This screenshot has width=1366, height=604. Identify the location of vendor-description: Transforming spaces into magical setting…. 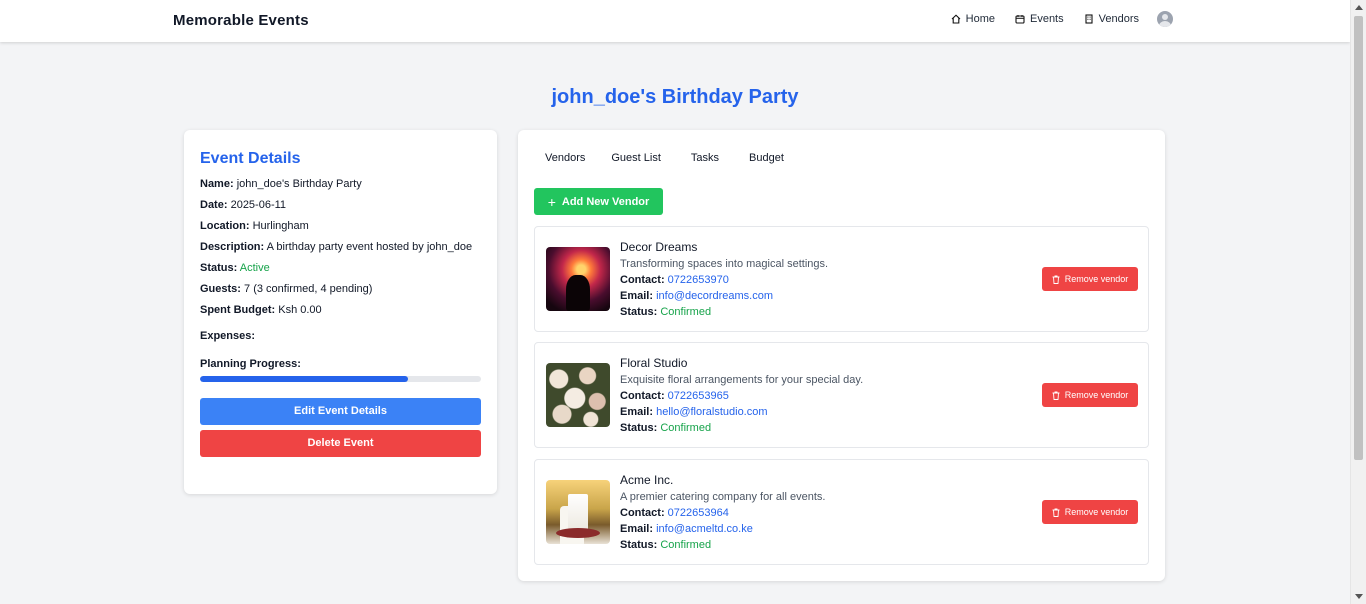
(724, 264).